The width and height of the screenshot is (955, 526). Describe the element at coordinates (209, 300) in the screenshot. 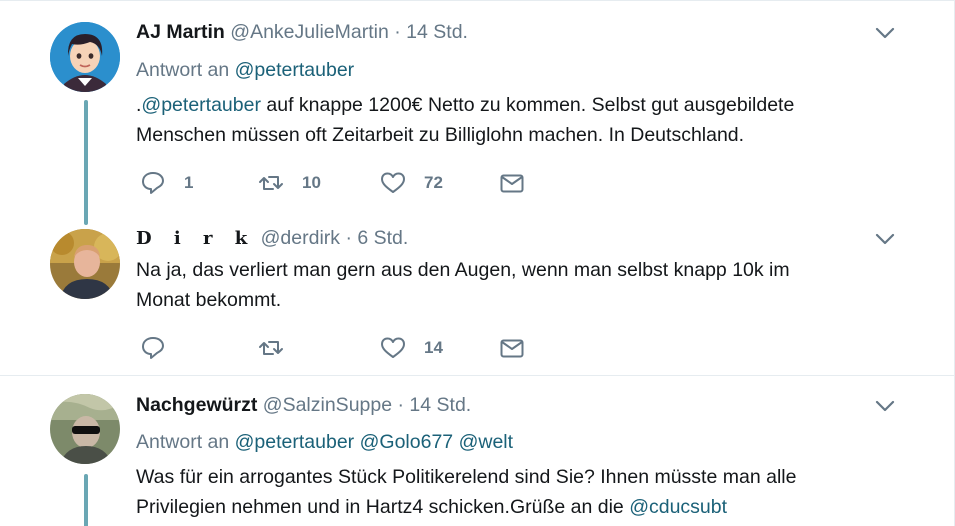

I see `tweet-text-line: Monat bekommt.` at that location.